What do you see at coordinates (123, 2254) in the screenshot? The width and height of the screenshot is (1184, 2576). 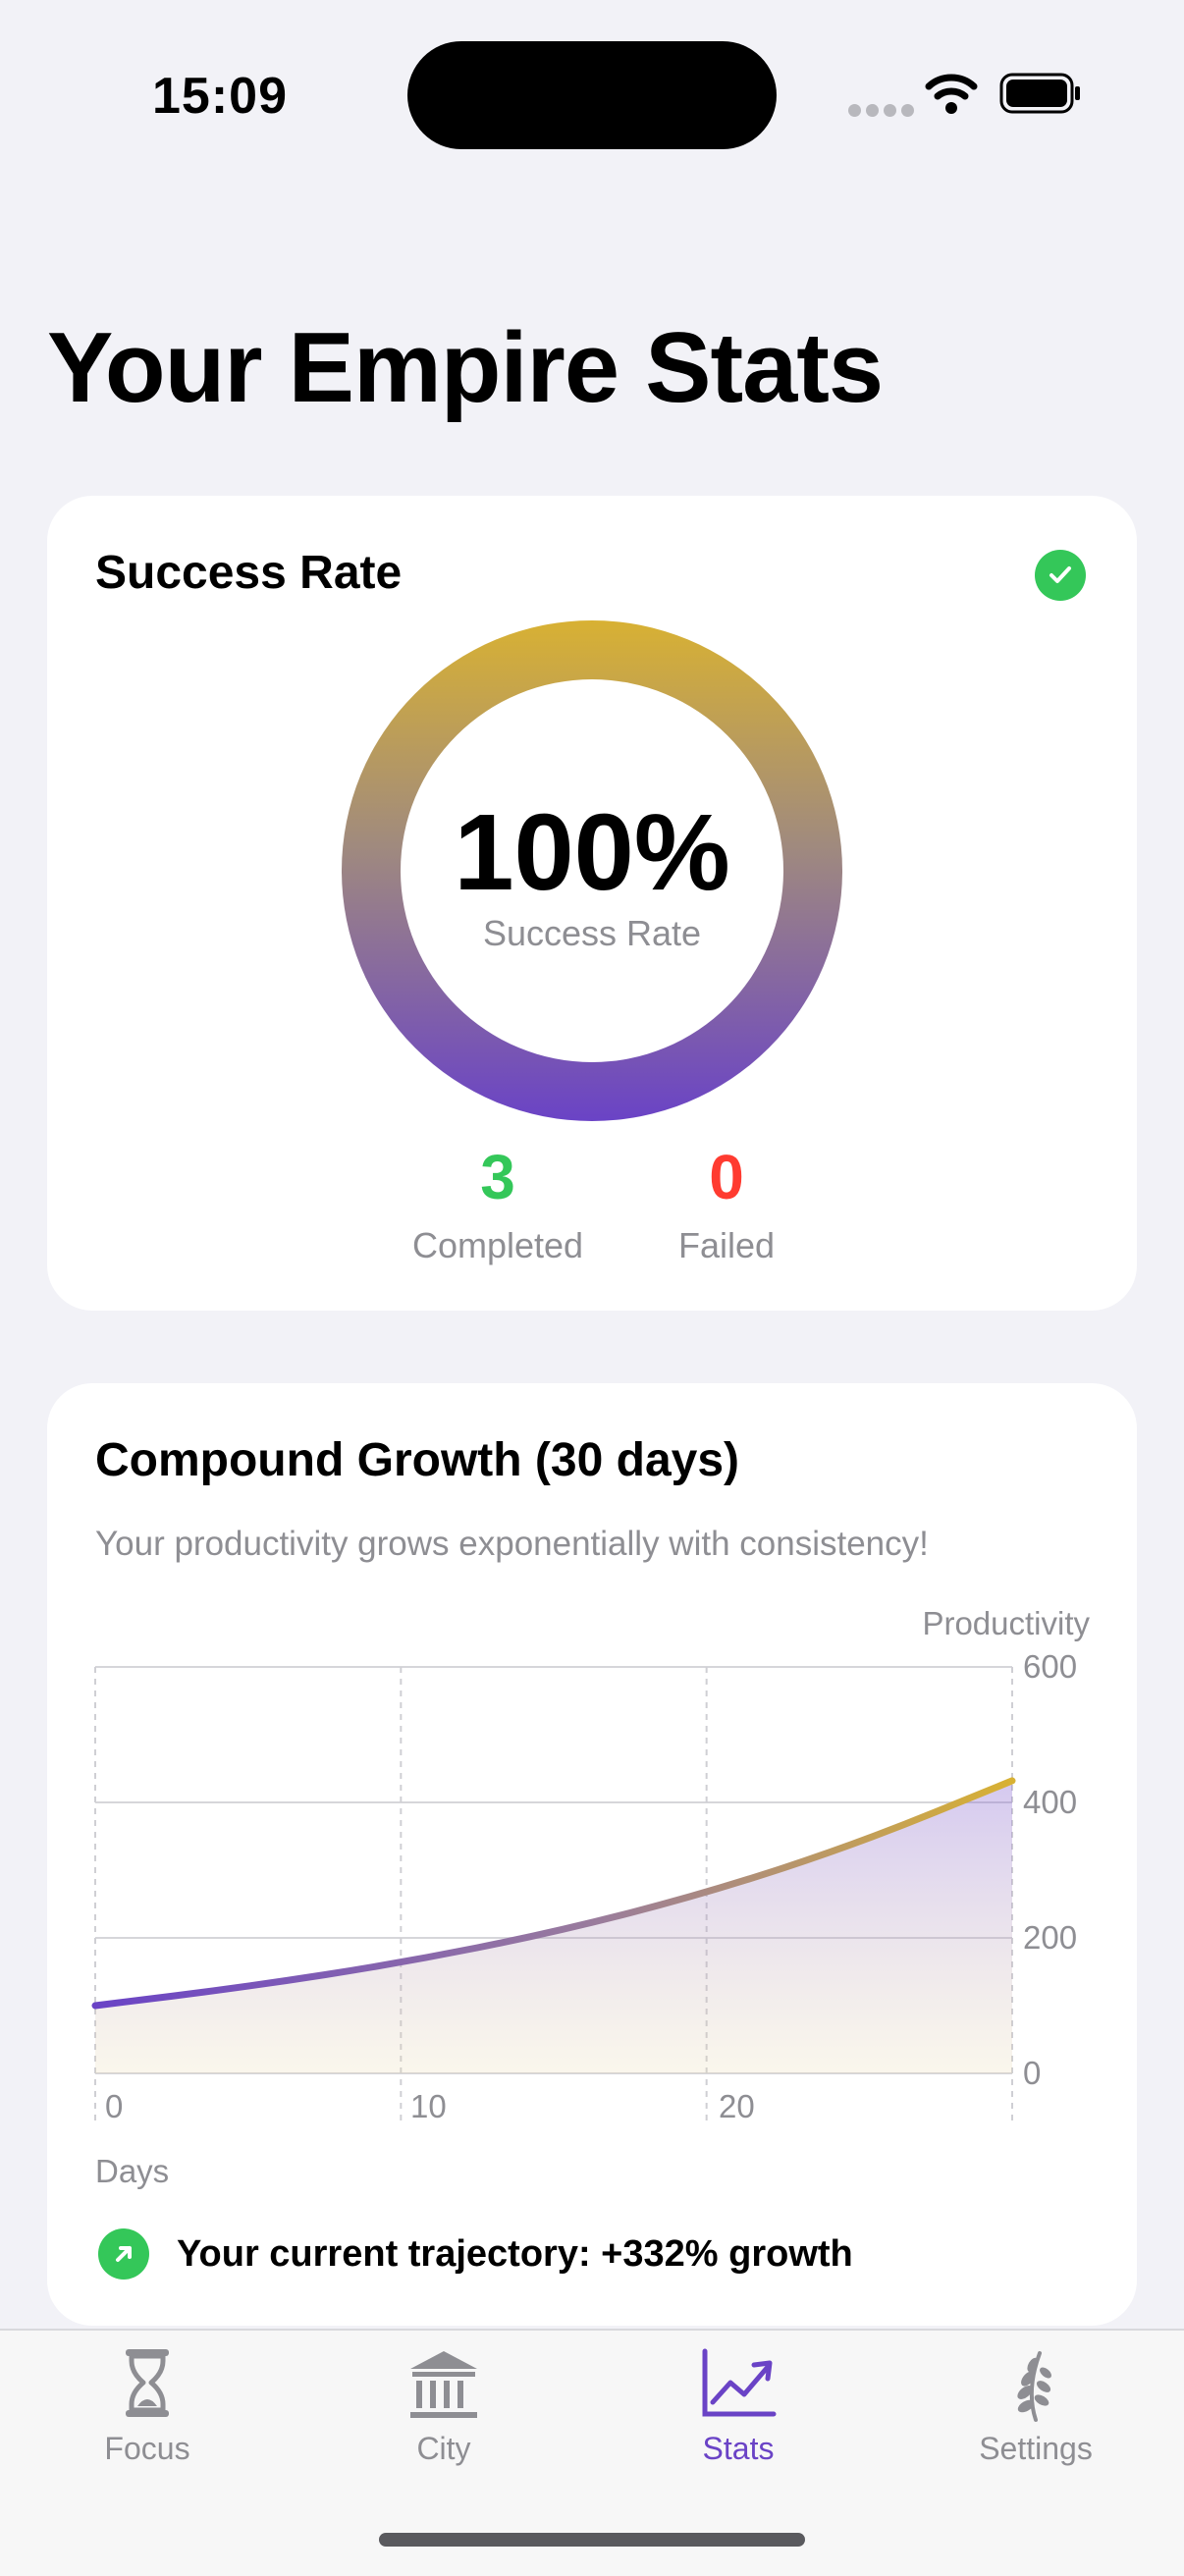 I see `trend-up-icon` at bounding box center [123, 2254].